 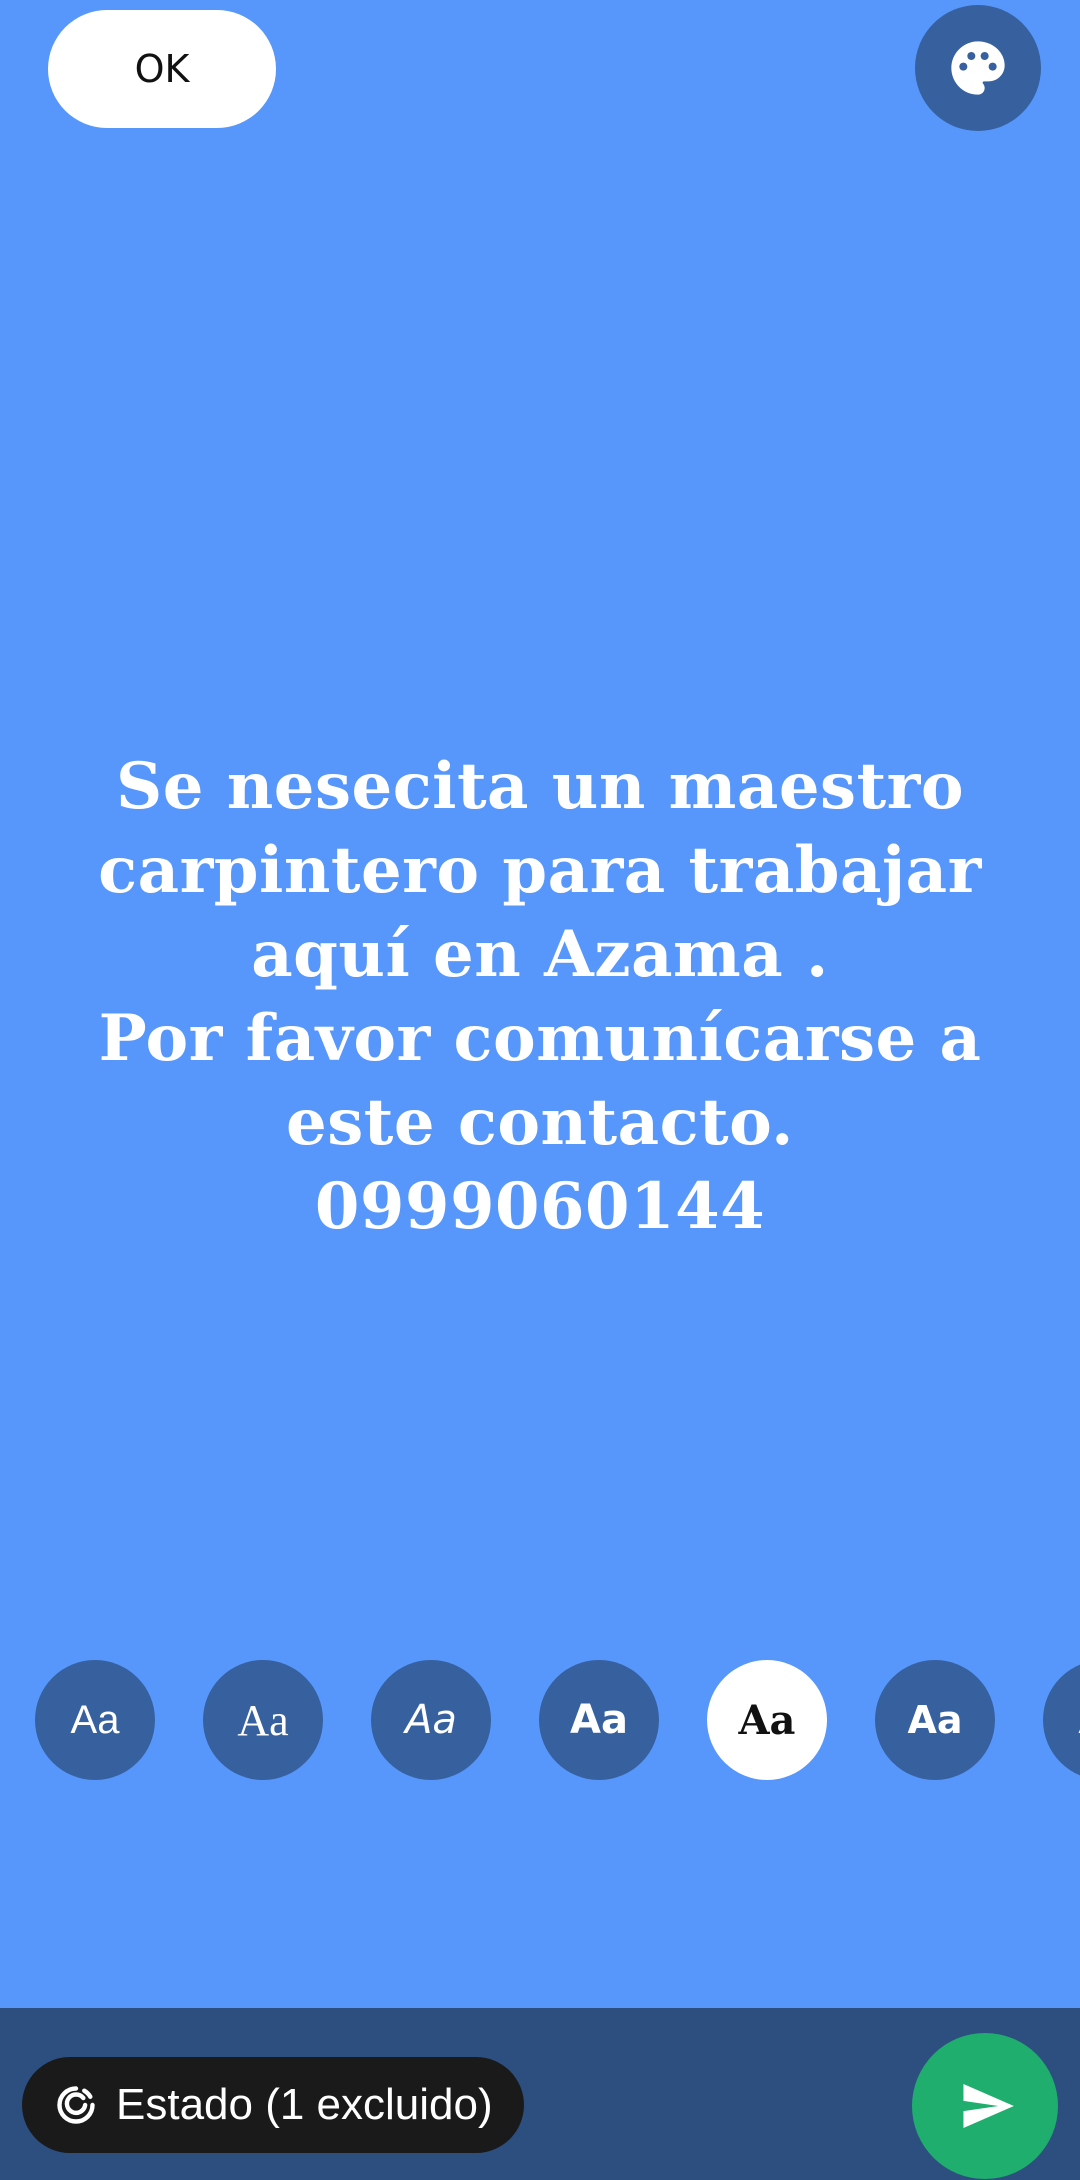 What do you see at coordinates (263, 1720) in the screenshot?
I see `font-option-serif: Aa` at bounding box center [263, 1720].